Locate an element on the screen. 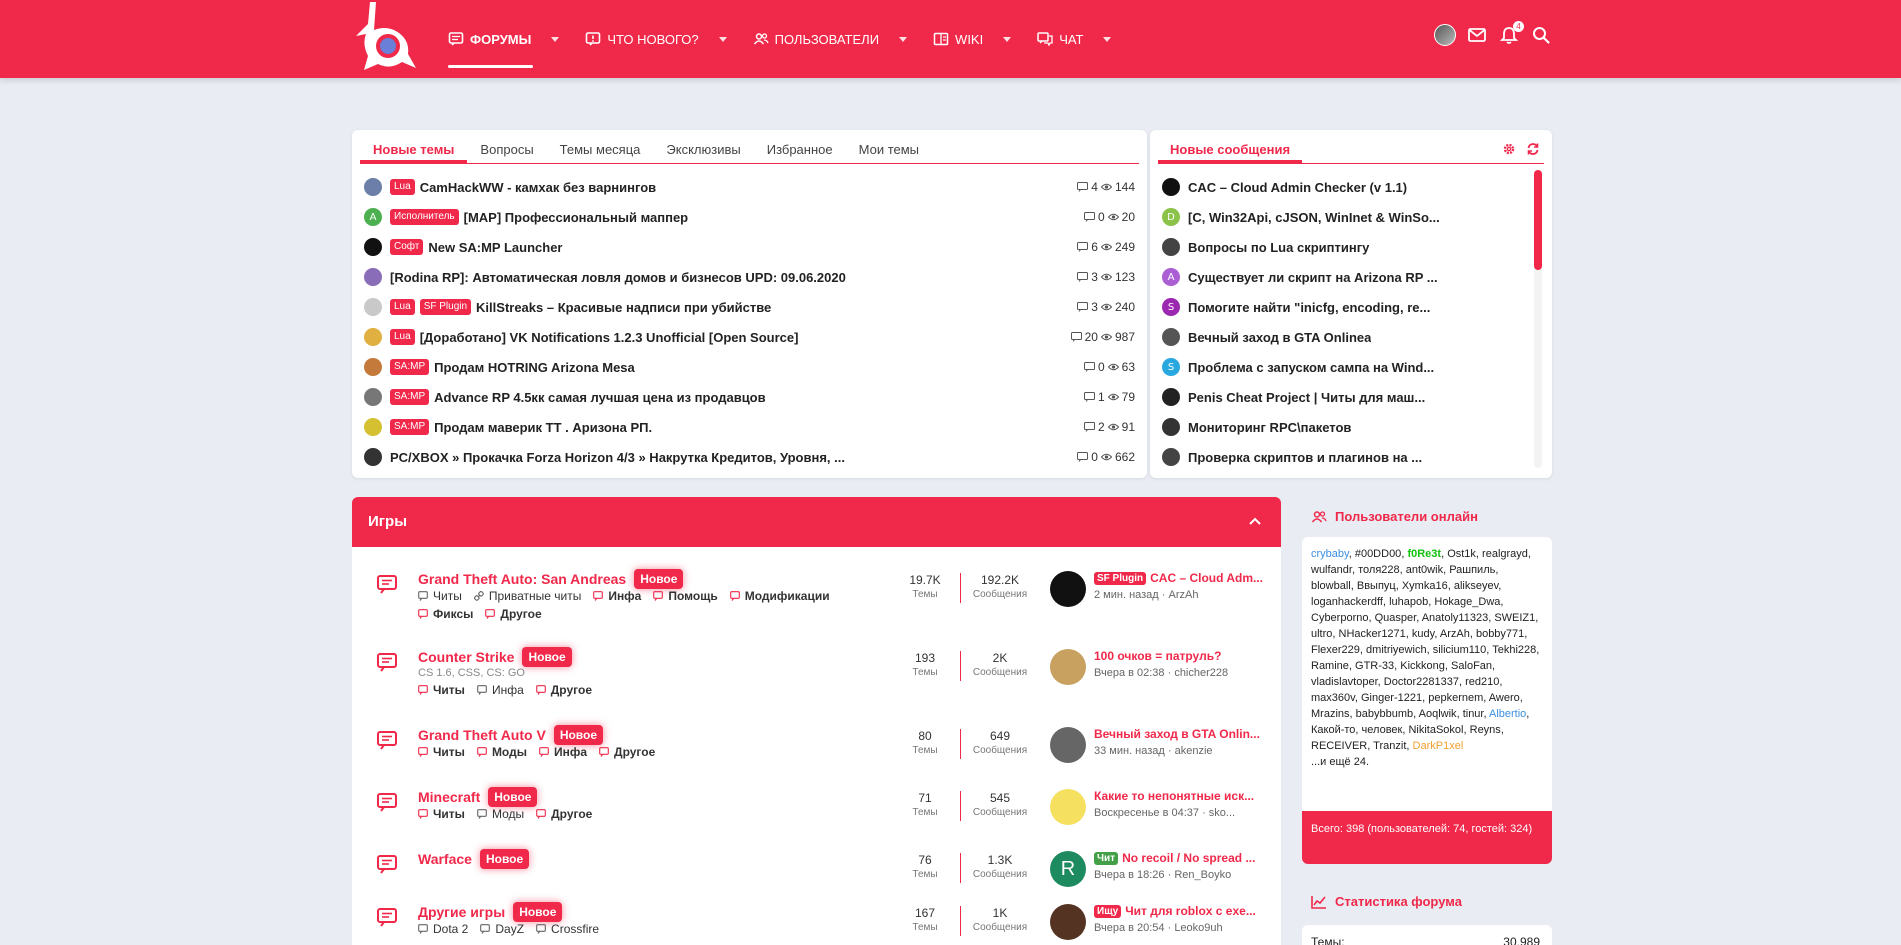  post-title: Мониторинг RPC\пакетов is located at coordinates (1269, 427).